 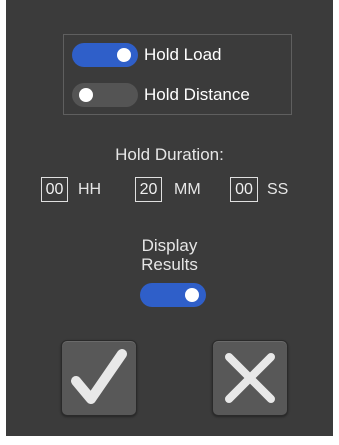 I want to click on hold-distance-label: Hold Distance, so click(x=197, y=94).